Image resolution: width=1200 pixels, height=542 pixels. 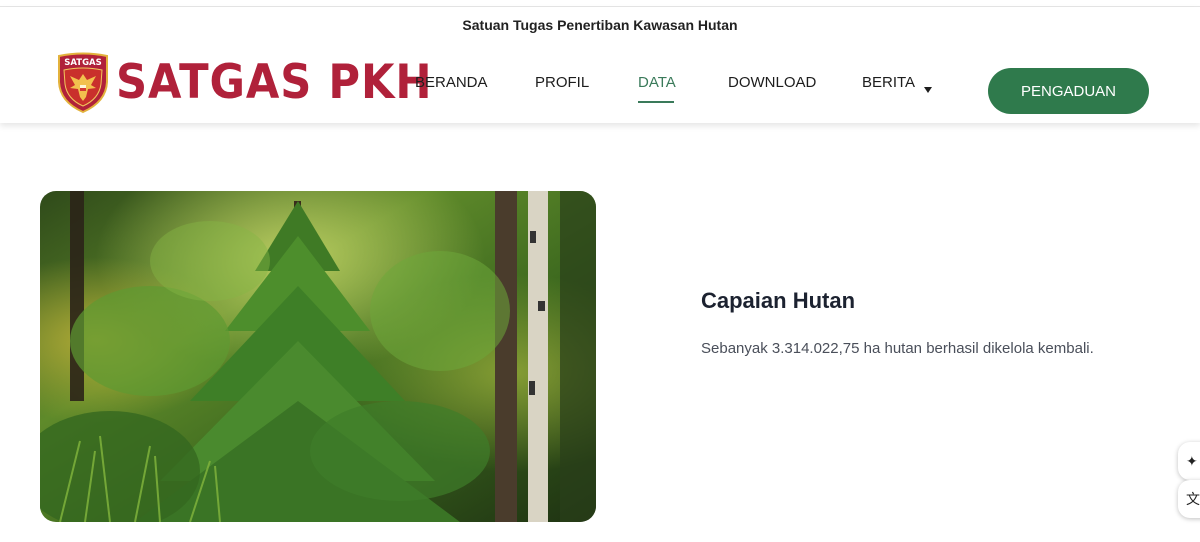 I want to click on nav-active-underline, so click(x=656, y=102).